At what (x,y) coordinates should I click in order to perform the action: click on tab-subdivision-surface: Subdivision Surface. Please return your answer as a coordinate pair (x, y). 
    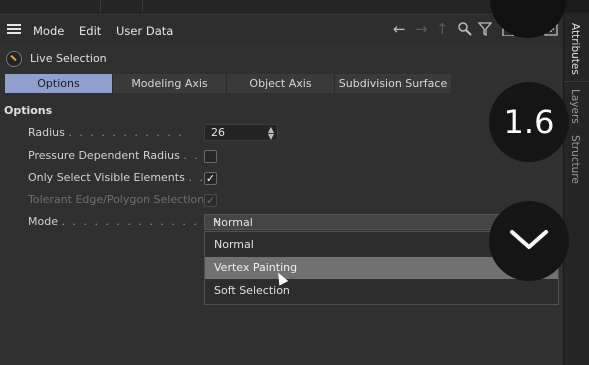
    Looking at the image, I should click on (393, 83).